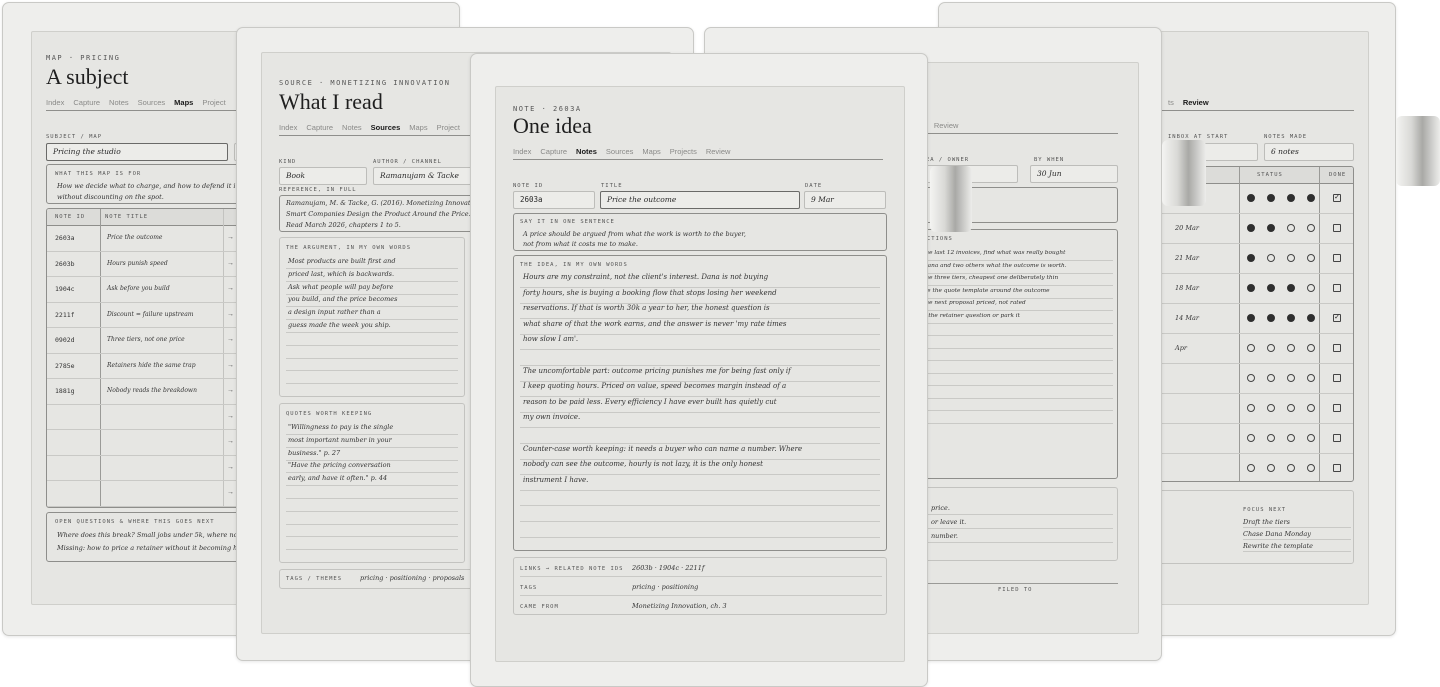  What do you see at coordinates (1309, 152) in the screenshot?
I see `notes-made-field: 6 notes` at bounding box center [1309, 152].